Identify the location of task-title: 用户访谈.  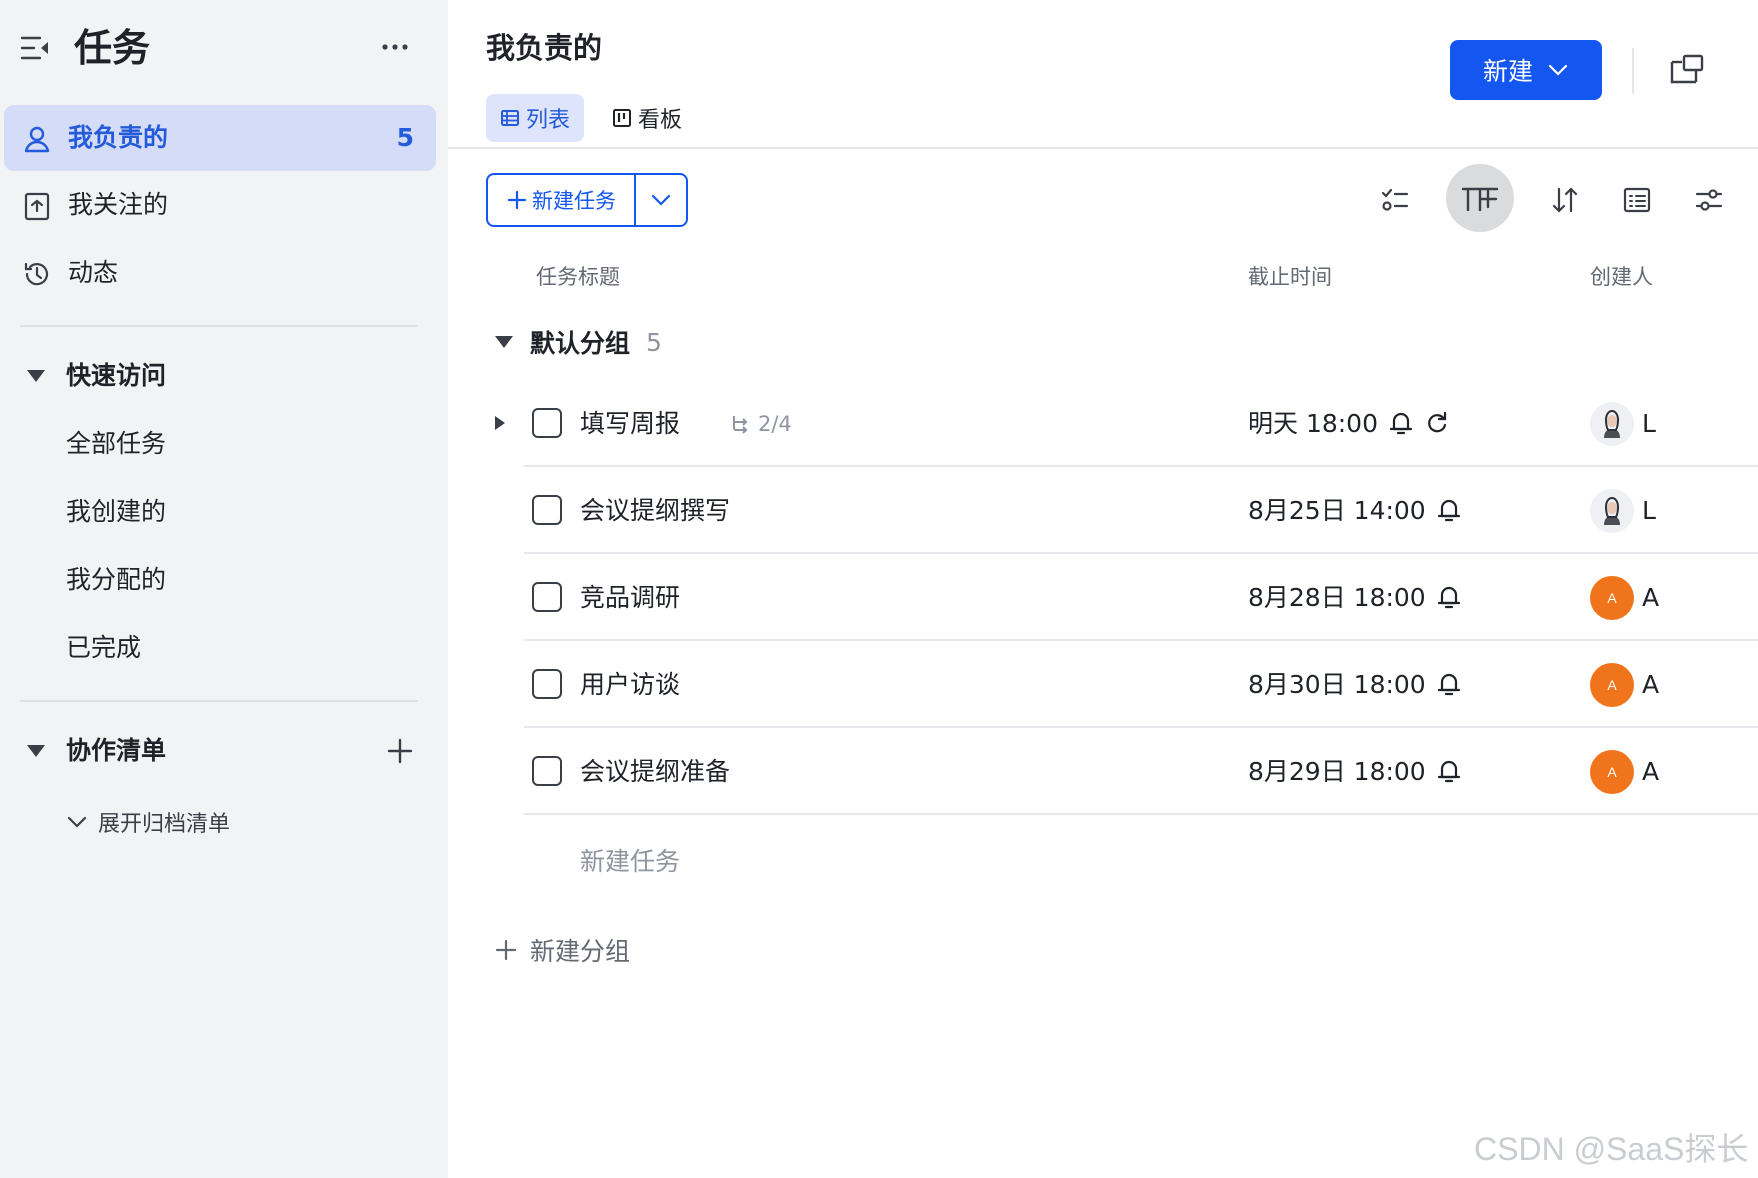
(630, 684).